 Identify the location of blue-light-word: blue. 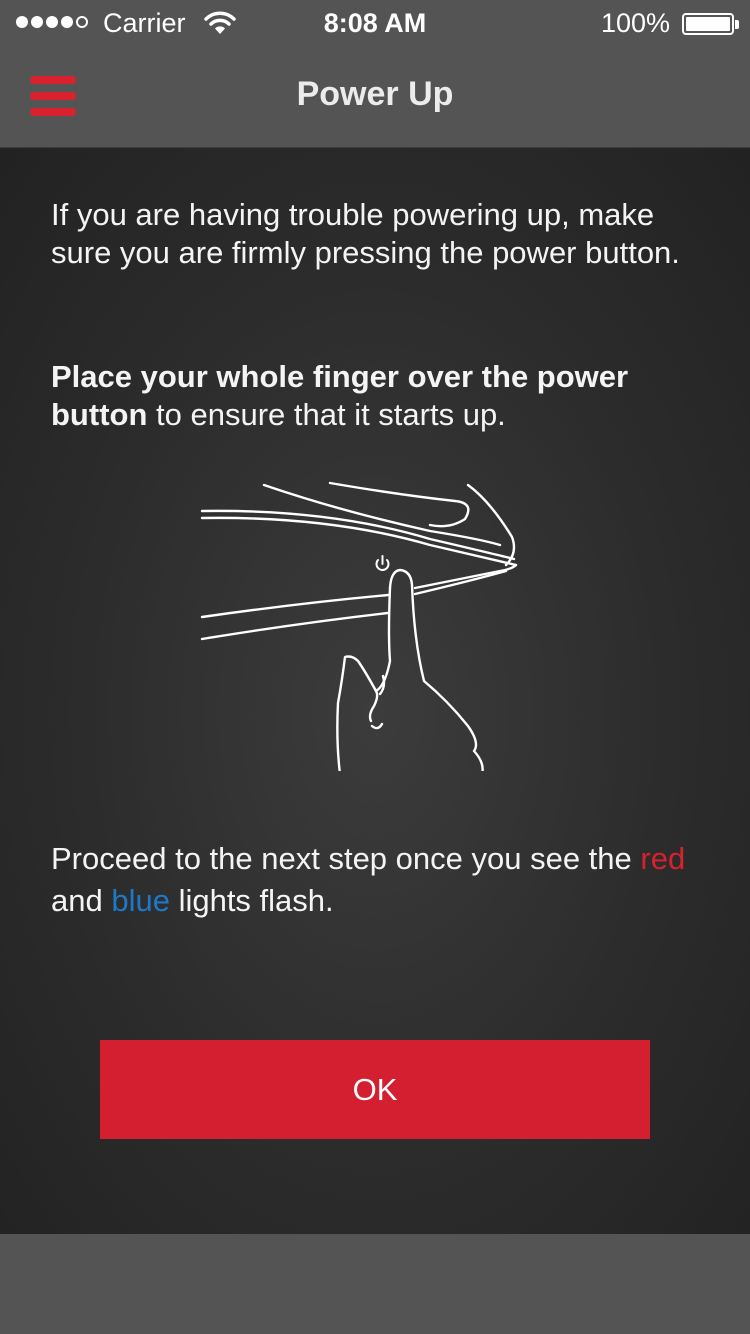
(140, 900).